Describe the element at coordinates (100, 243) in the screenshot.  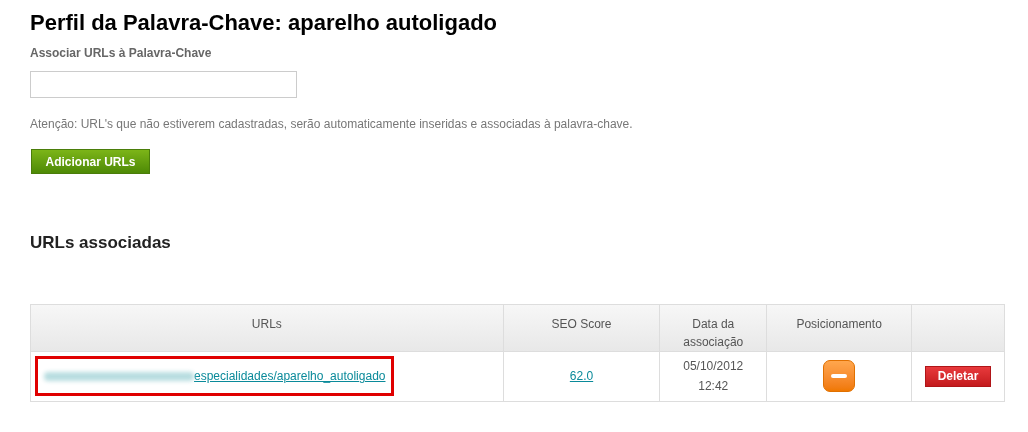
I see `section-title: URLs associadas` at that location.